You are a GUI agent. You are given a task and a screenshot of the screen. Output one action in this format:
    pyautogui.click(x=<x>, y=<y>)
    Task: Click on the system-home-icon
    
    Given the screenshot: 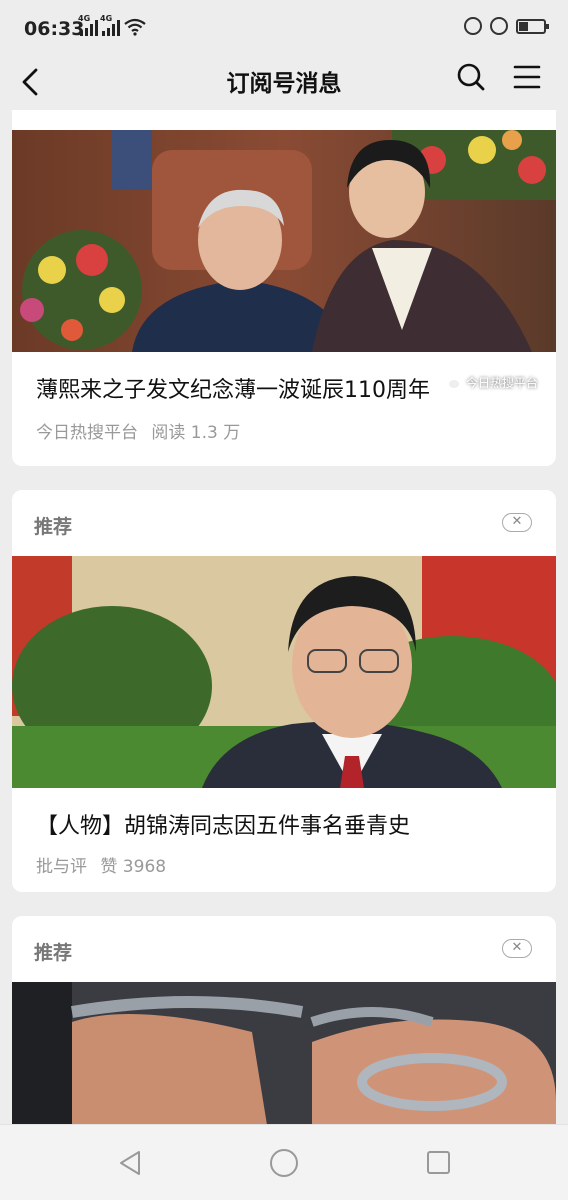 What is the action you would take?
    pyautogui.click(x=284, y=1163)
    